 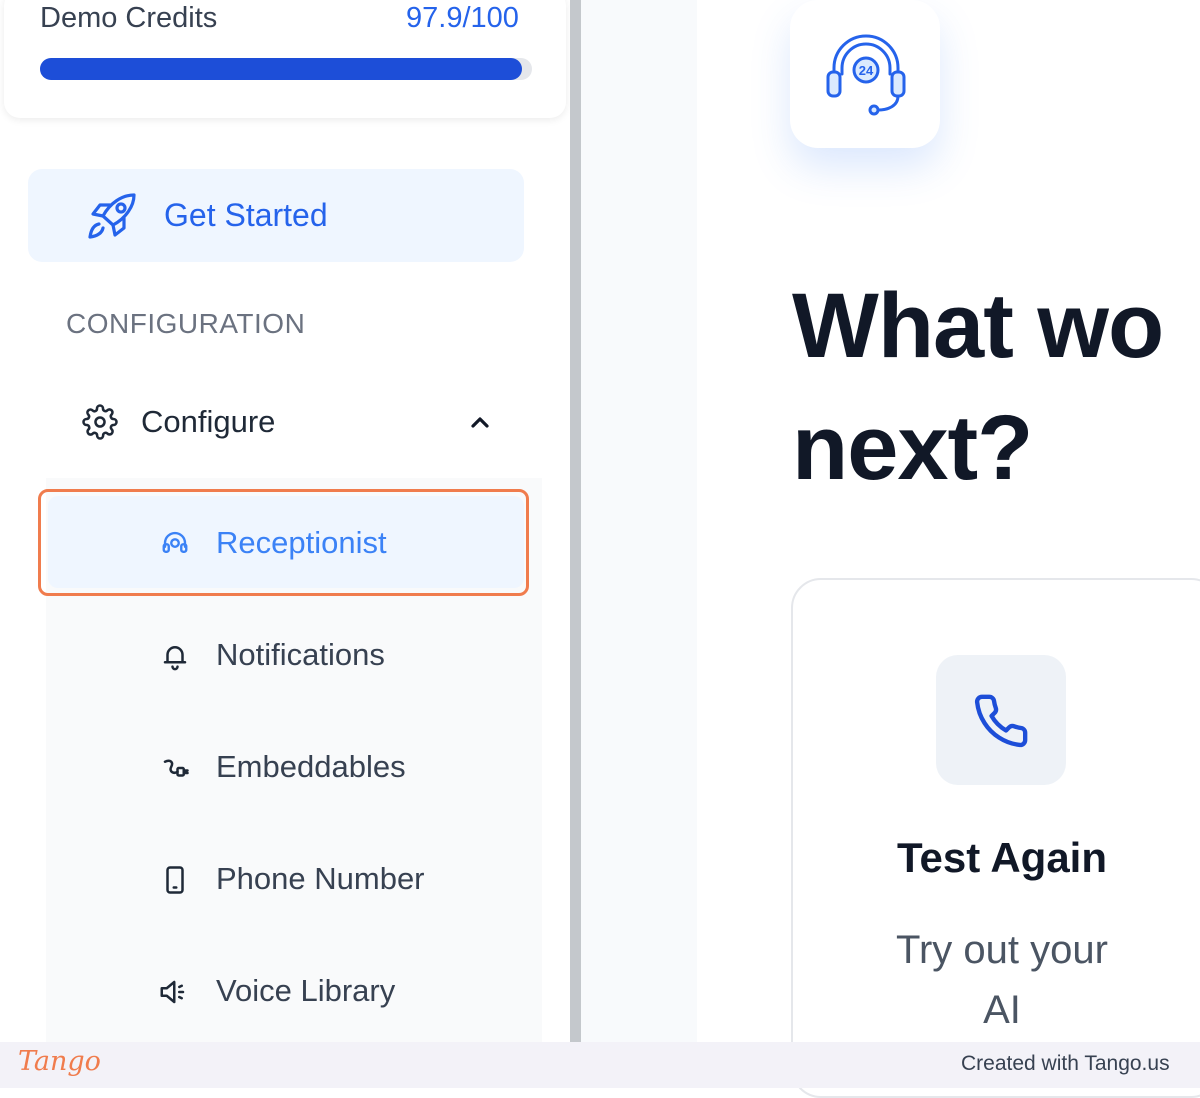 What do you see at coordinates (208, 421) in the screenshot?
I see `configure-label: Configure` at bounding box center [208, 421].